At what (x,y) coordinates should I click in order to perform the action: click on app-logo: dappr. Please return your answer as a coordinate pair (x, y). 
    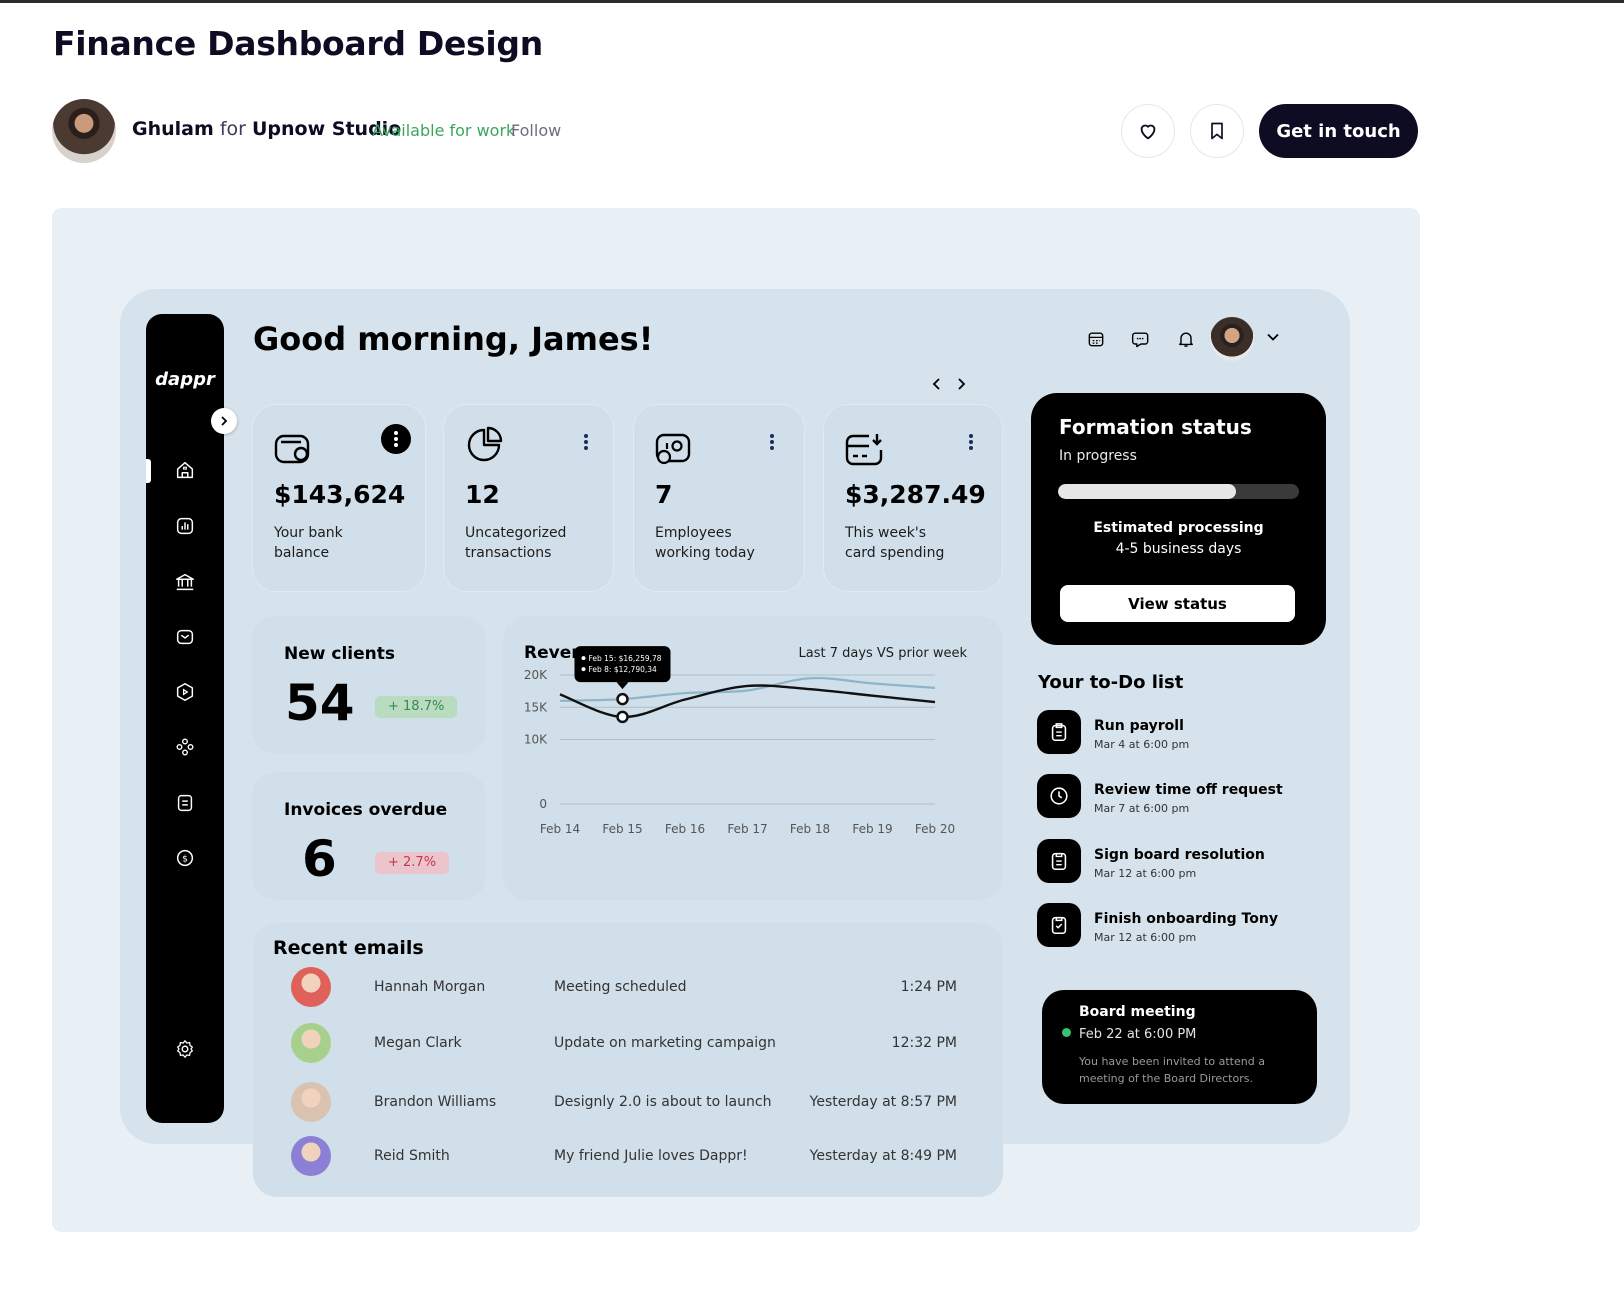
    Looking at the image, I should click on (185, 379).